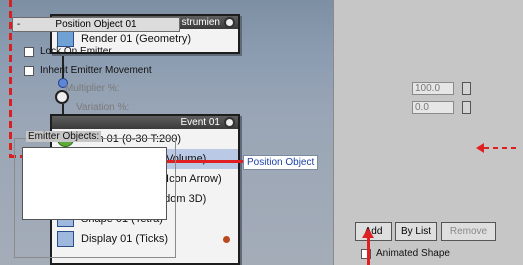 The image size is (523, 265). Describe the element at coordinates (29, 52) in the screenshot. I see `lock-on-emitter-checkbox` at that location.